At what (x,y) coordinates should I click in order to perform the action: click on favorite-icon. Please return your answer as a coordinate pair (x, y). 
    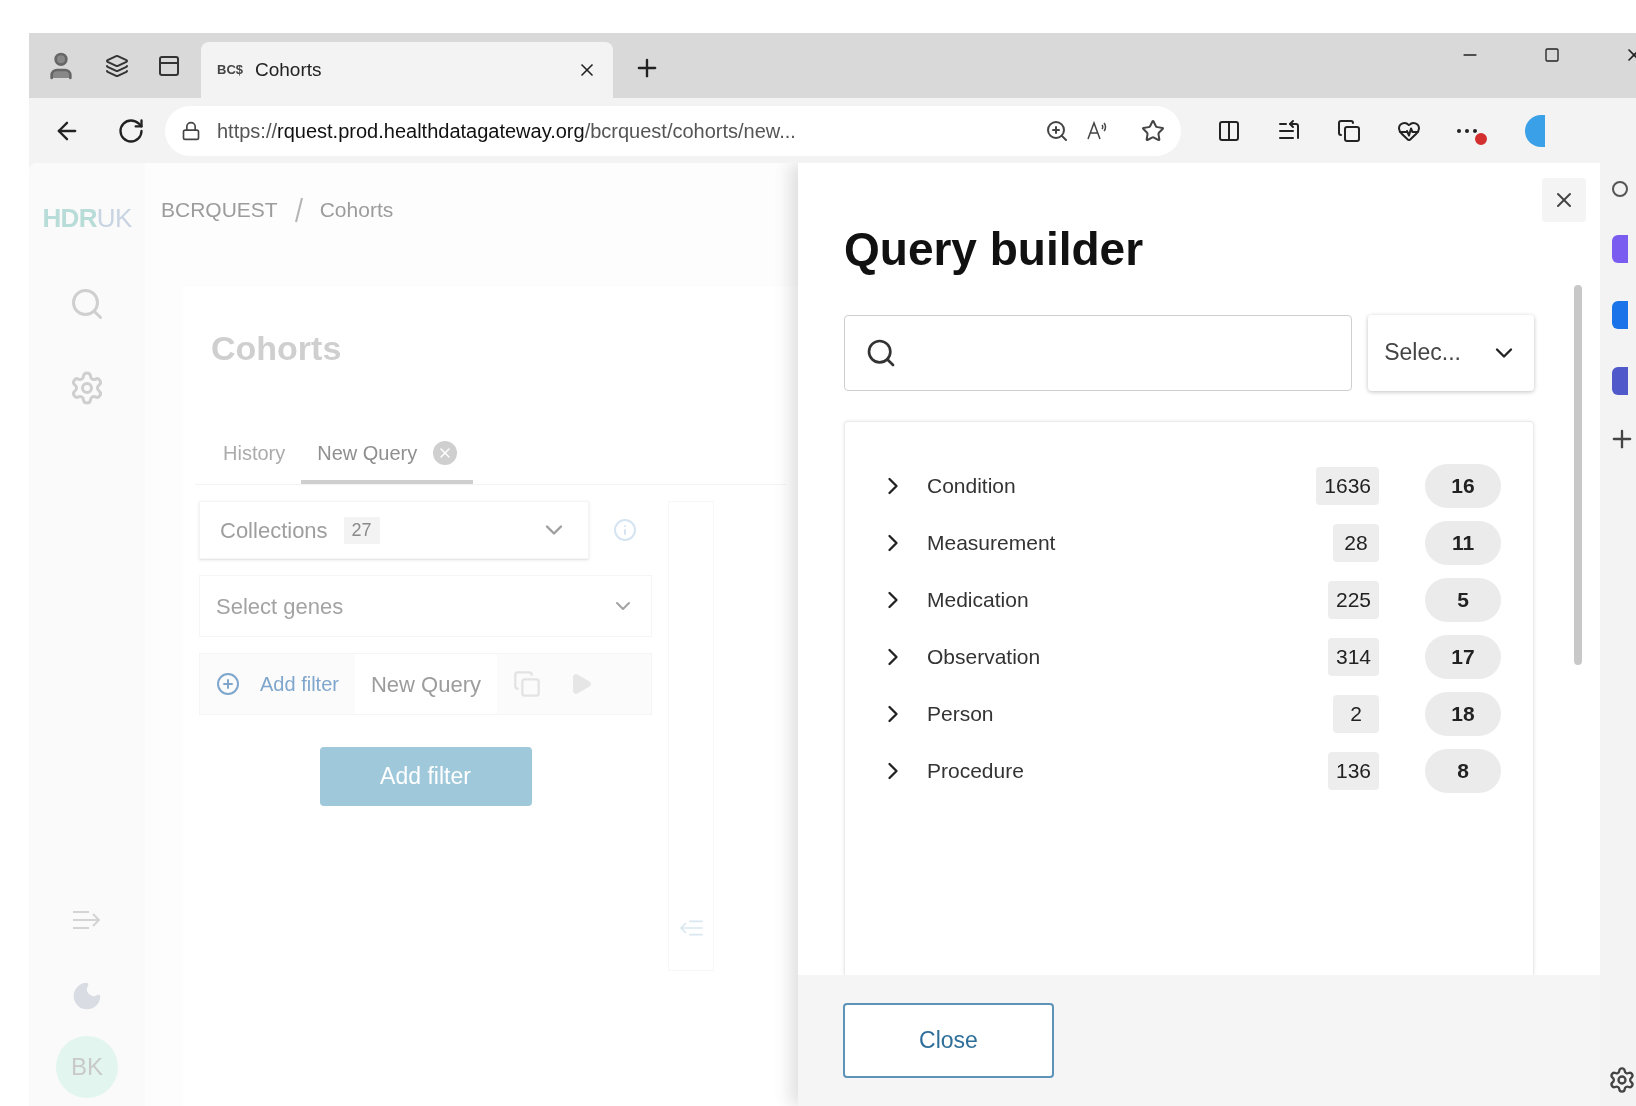
    Looking at the image, I should click on (1153, 130).